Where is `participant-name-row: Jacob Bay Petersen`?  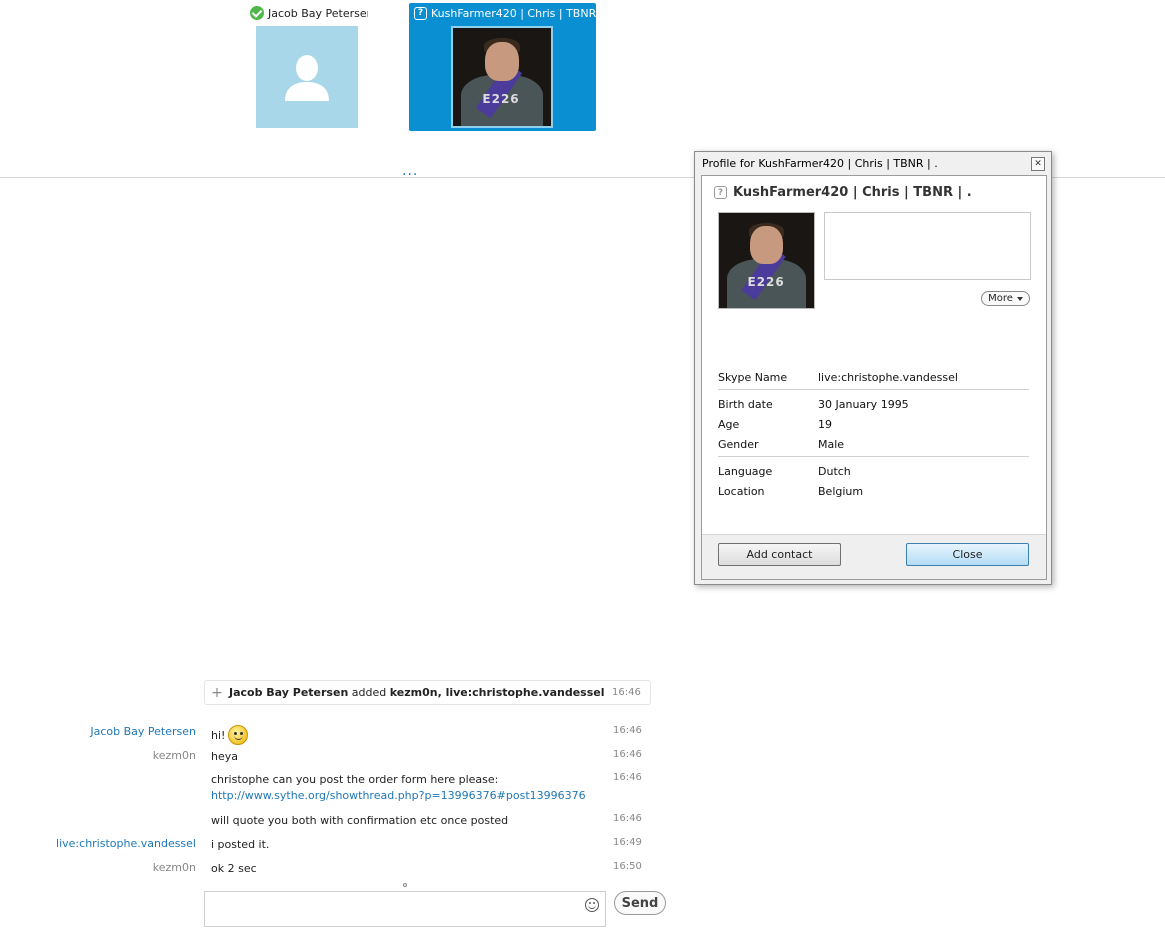
participant-name-row: Jacob Bay Petersen is located at coordinates (308, 13).